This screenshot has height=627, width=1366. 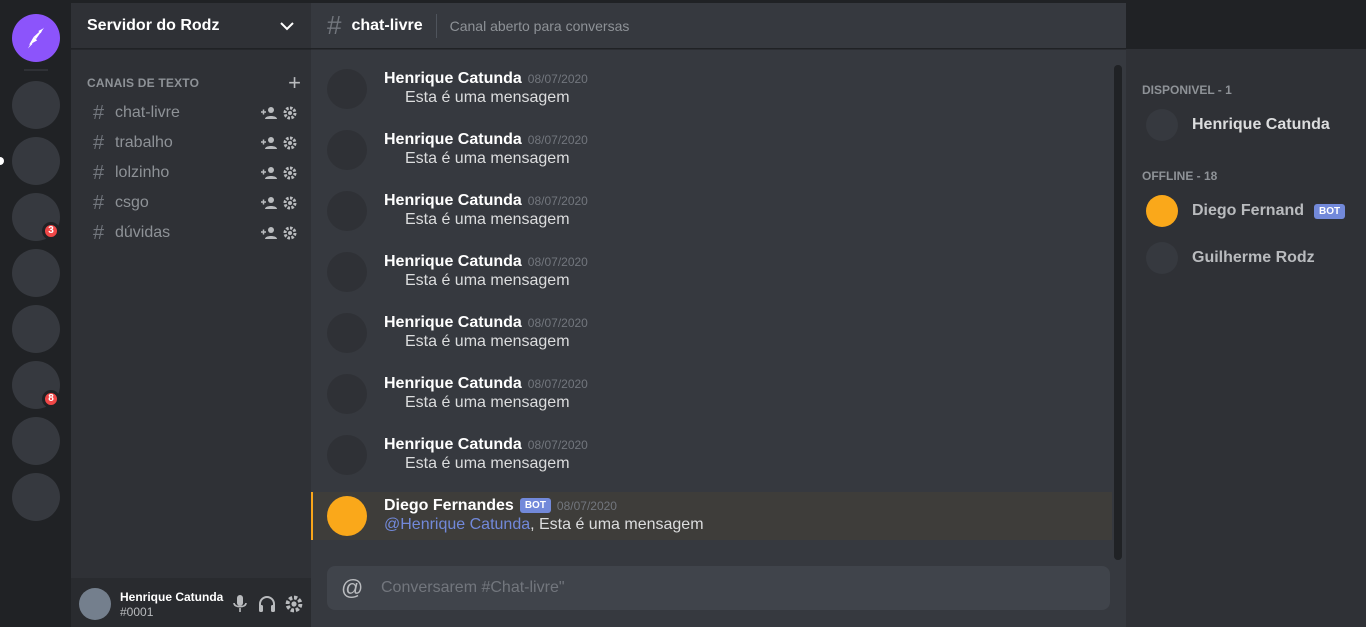 What do you see at coordinates (738, 588) in the screenshot?
I see `message-input` at bounding box center [738, 588].